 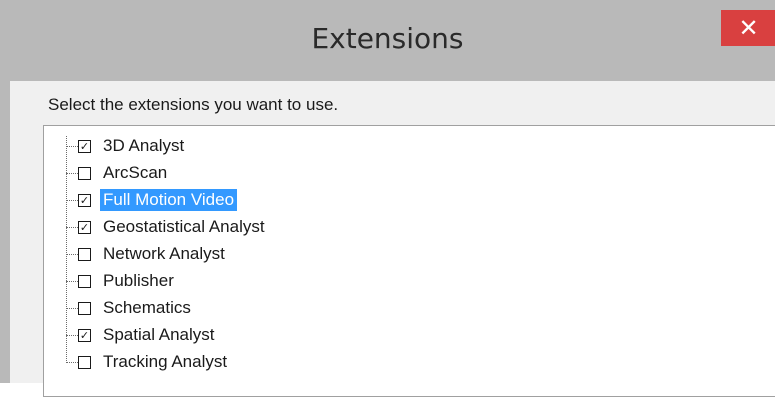 What do you see at coordinates (147, 307) in the screenshot?
I see `list-item-label: Schematics` at bounding box center [147, 307].